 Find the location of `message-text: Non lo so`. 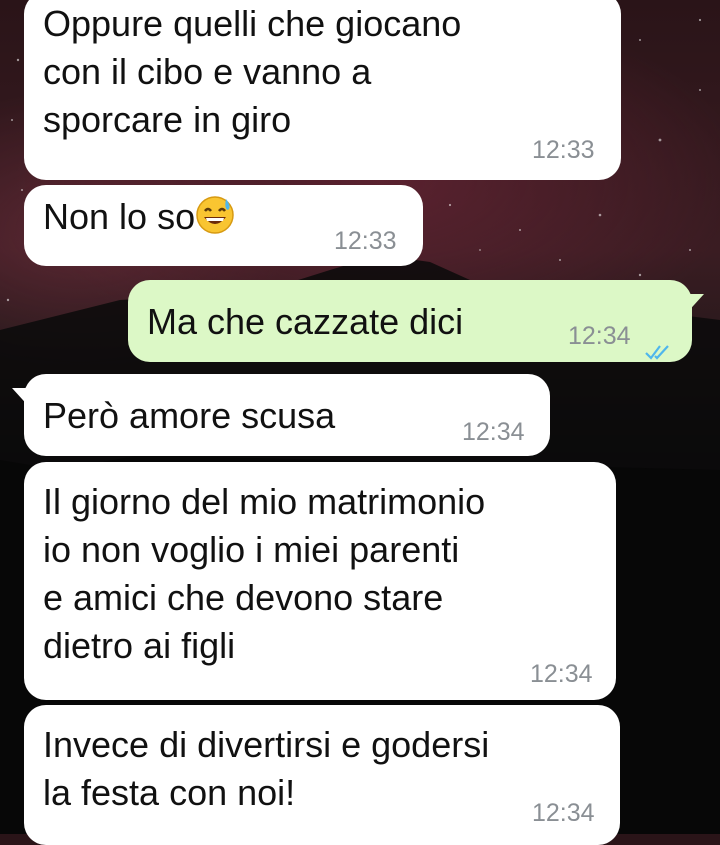

message-text: Non lo so is located at coordinates (119, 216).